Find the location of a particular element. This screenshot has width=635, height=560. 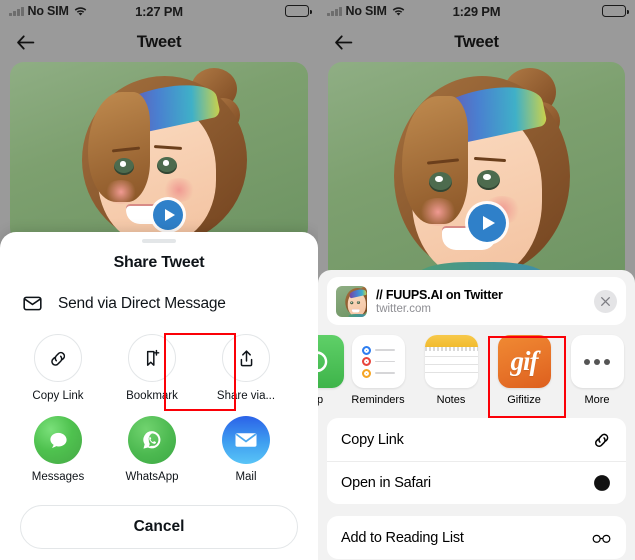

envelope-icon is located at coordinates (32, 303).